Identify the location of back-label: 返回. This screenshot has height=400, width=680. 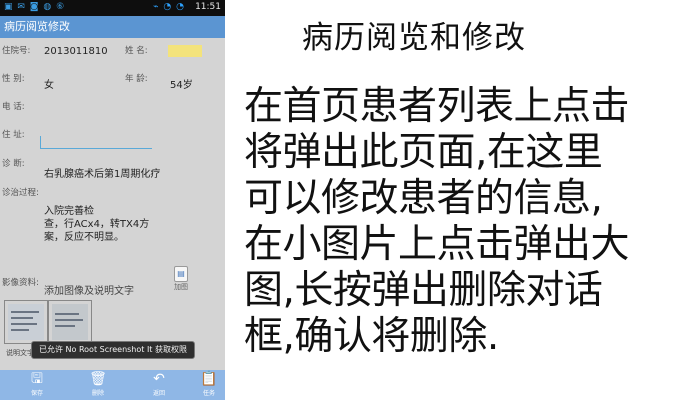
(158, 393).